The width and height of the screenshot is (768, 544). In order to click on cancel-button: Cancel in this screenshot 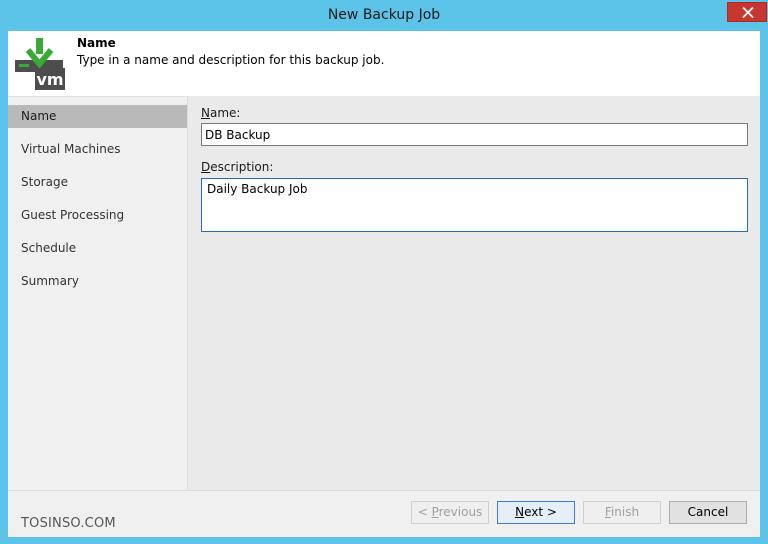, I will do `click(708, 512)`.